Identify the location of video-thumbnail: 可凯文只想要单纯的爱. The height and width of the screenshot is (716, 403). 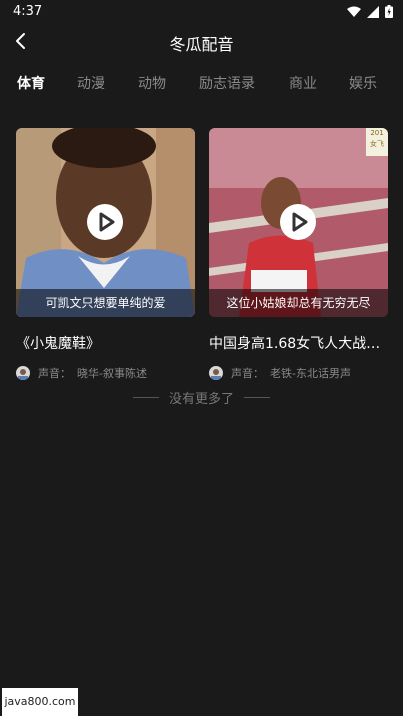
(105, 222).